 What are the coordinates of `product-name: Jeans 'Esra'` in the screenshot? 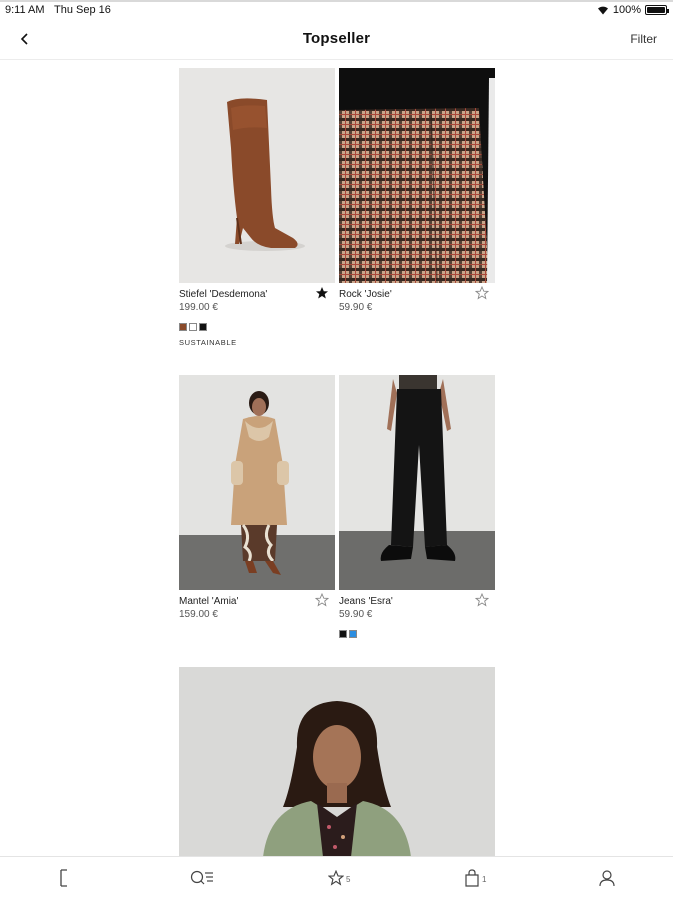 It's located at (366, 601).